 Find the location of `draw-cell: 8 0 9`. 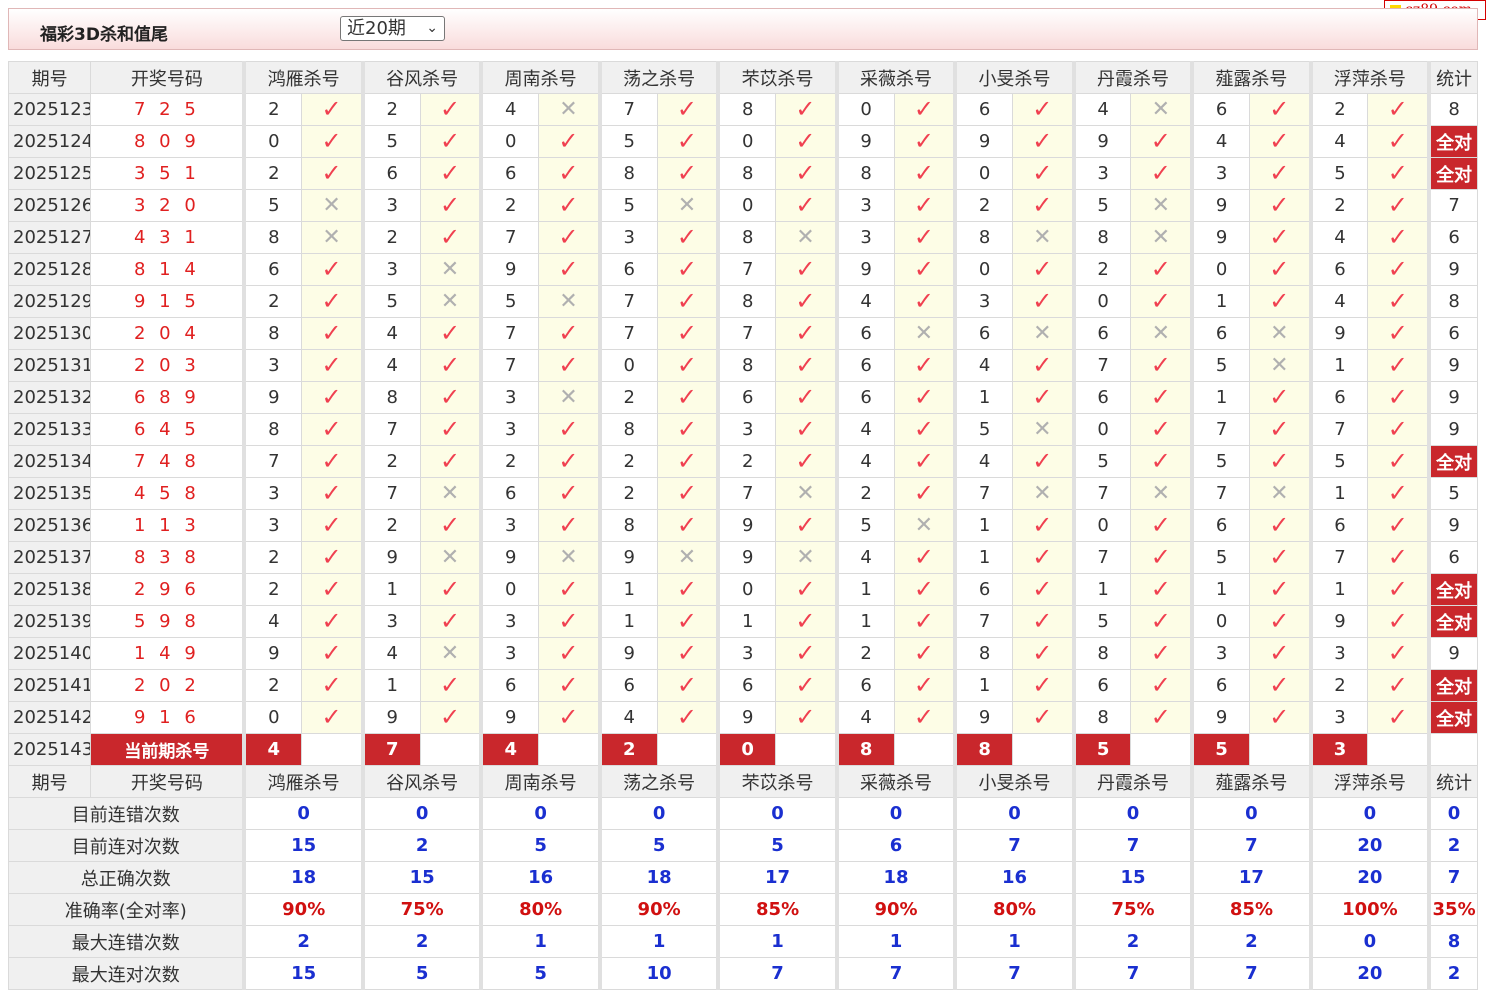

draw-cell: 8 0 9 is located at coordinates (167, 141).